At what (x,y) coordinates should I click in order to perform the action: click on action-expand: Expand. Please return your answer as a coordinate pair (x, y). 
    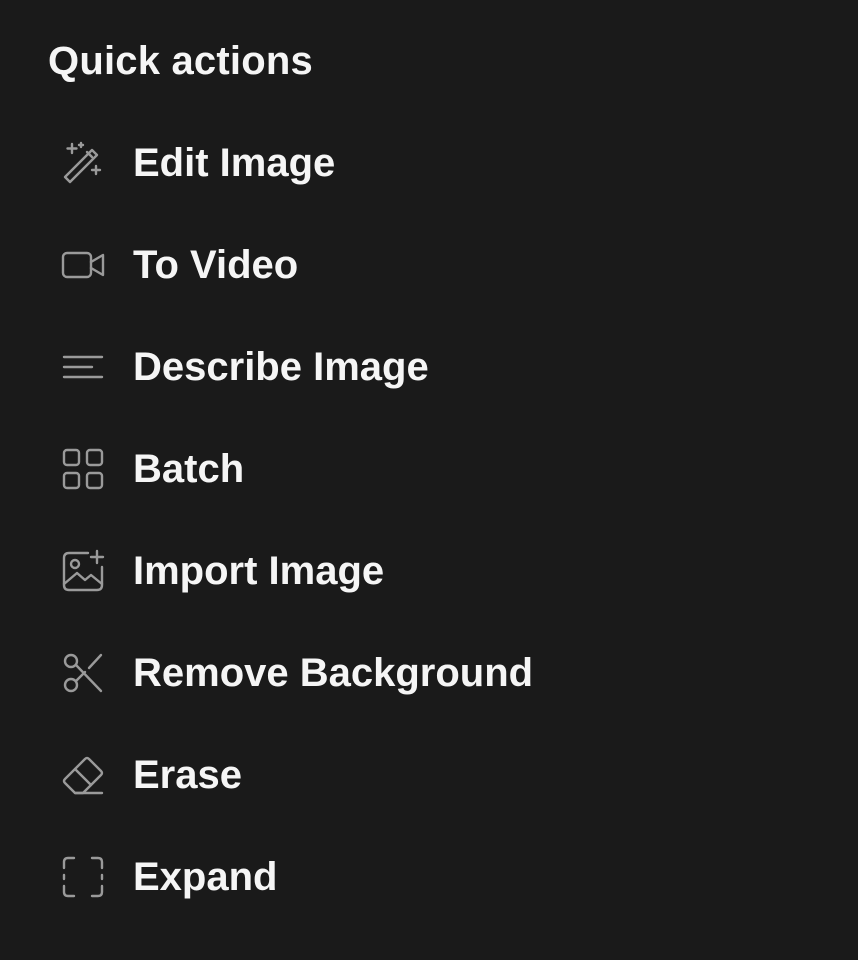
    Looking at the image, I should click on (429, 877).